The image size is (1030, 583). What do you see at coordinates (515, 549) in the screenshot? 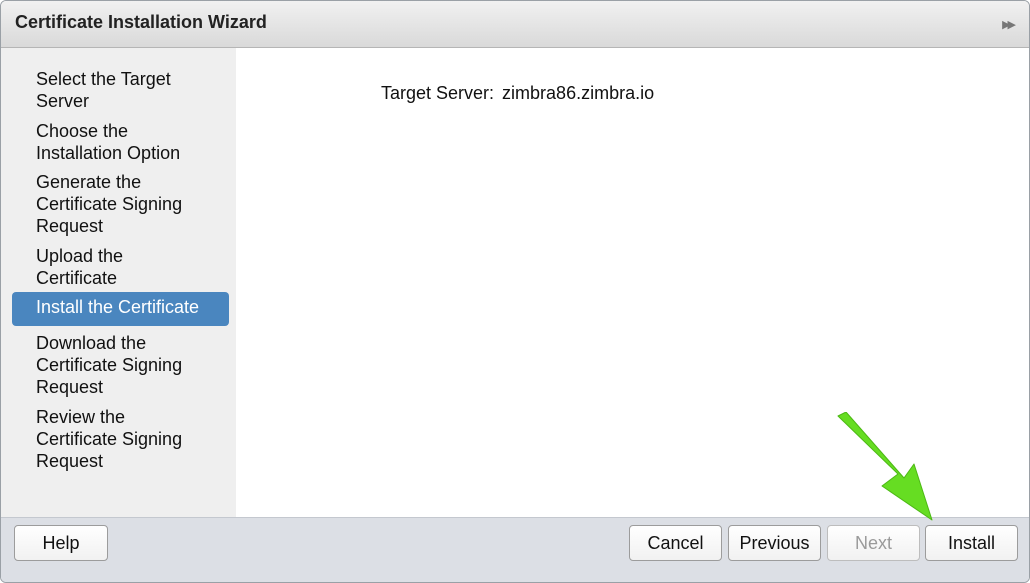
I see `button-bar: Help Cancel Previous Next Install` at bounding box center [515, 549].